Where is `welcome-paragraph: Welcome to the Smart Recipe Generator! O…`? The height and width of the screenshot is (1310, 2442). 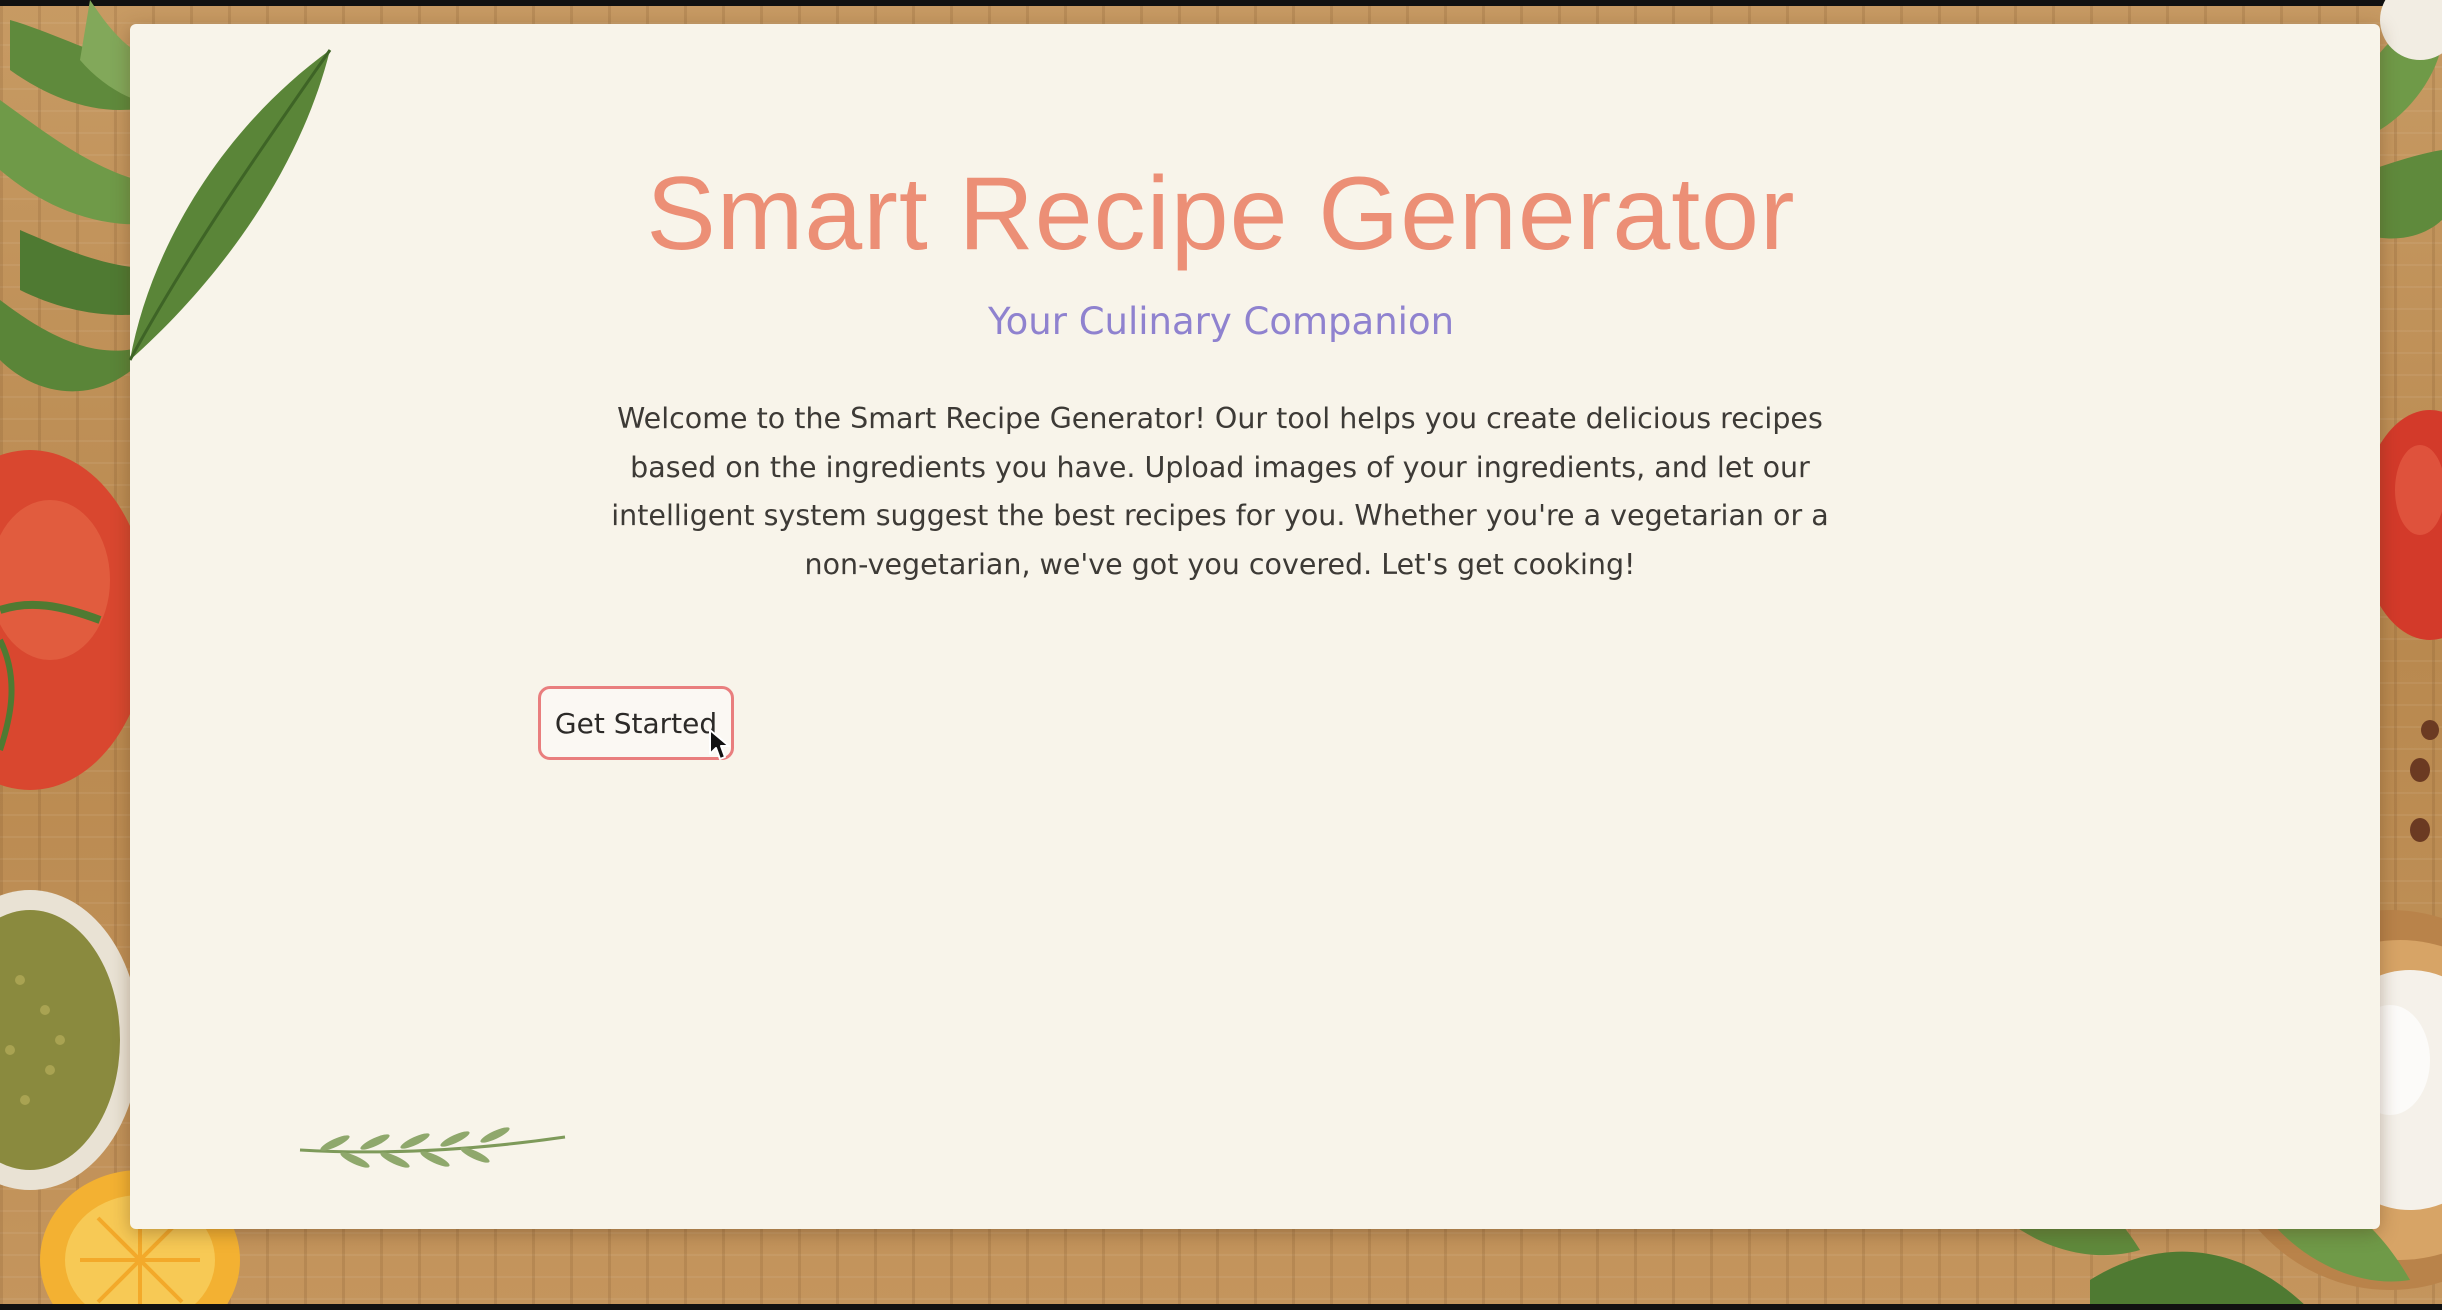 welcome-paragraph: Welcome to the Smart Recipe Generator! O… is located at coordinates (1220, 491).